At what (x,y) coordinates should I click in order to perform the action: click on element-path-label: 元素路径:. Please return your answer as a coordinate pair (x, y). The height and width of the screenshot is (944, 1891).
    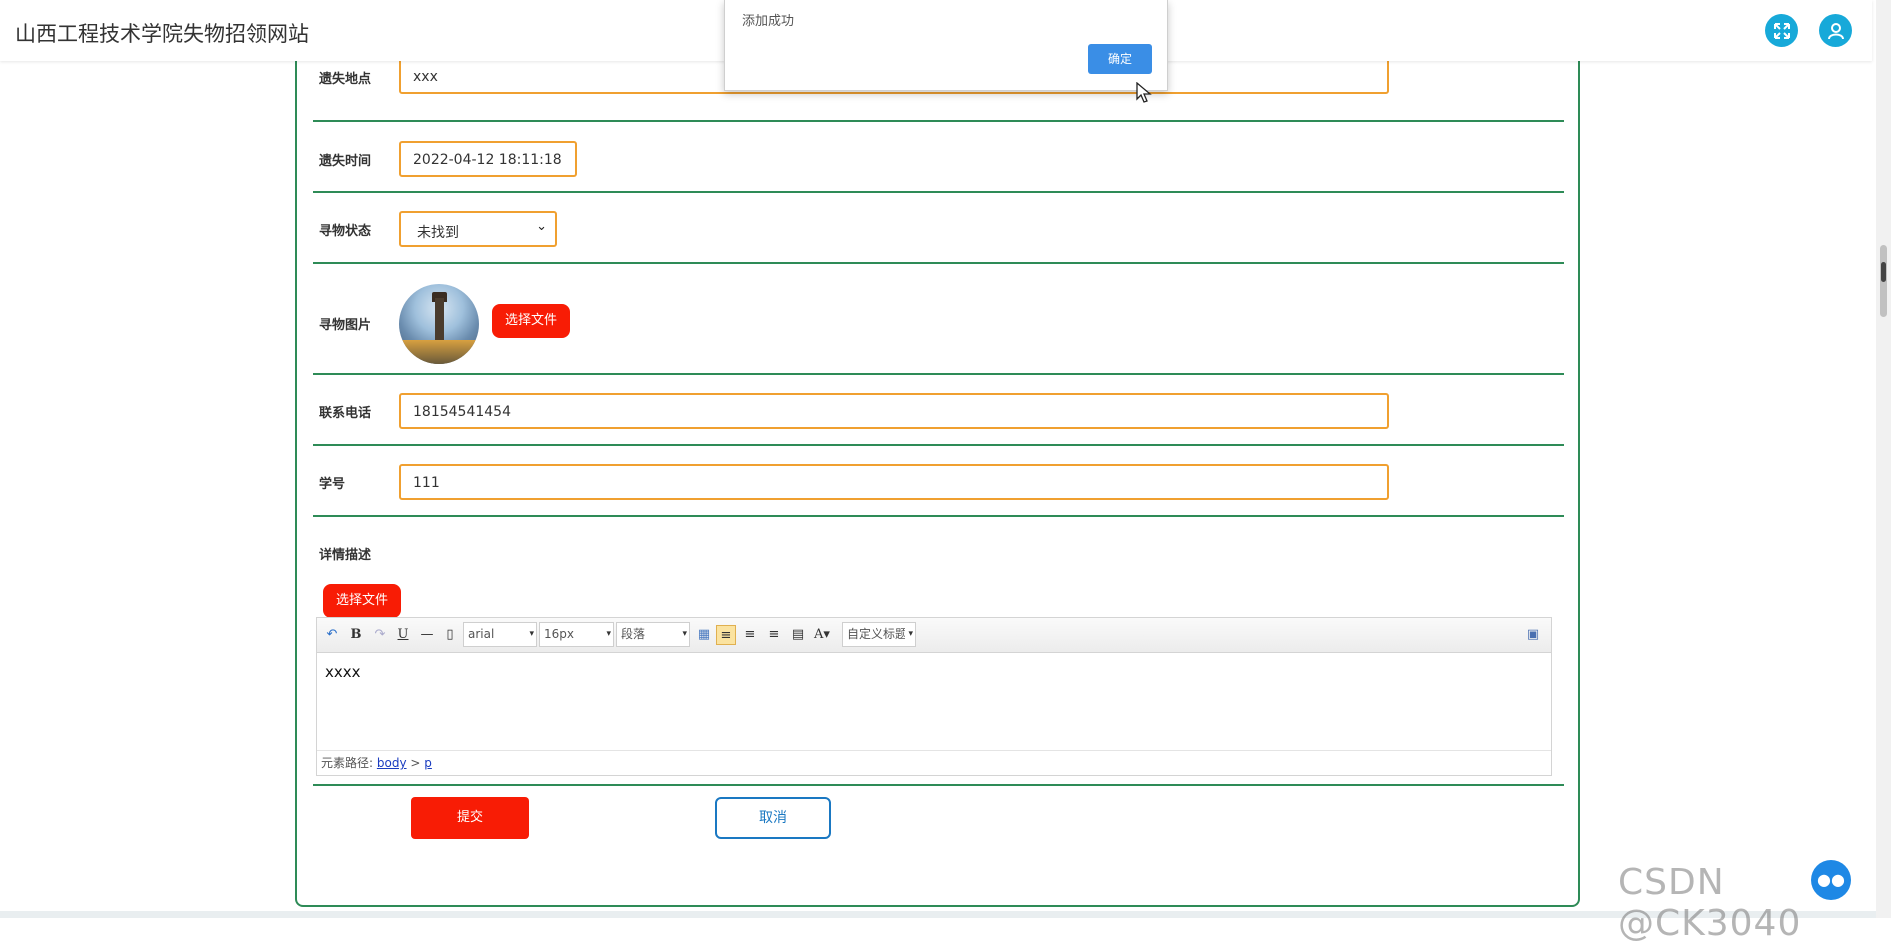
    Looking at the image, I should click on (347, 763).